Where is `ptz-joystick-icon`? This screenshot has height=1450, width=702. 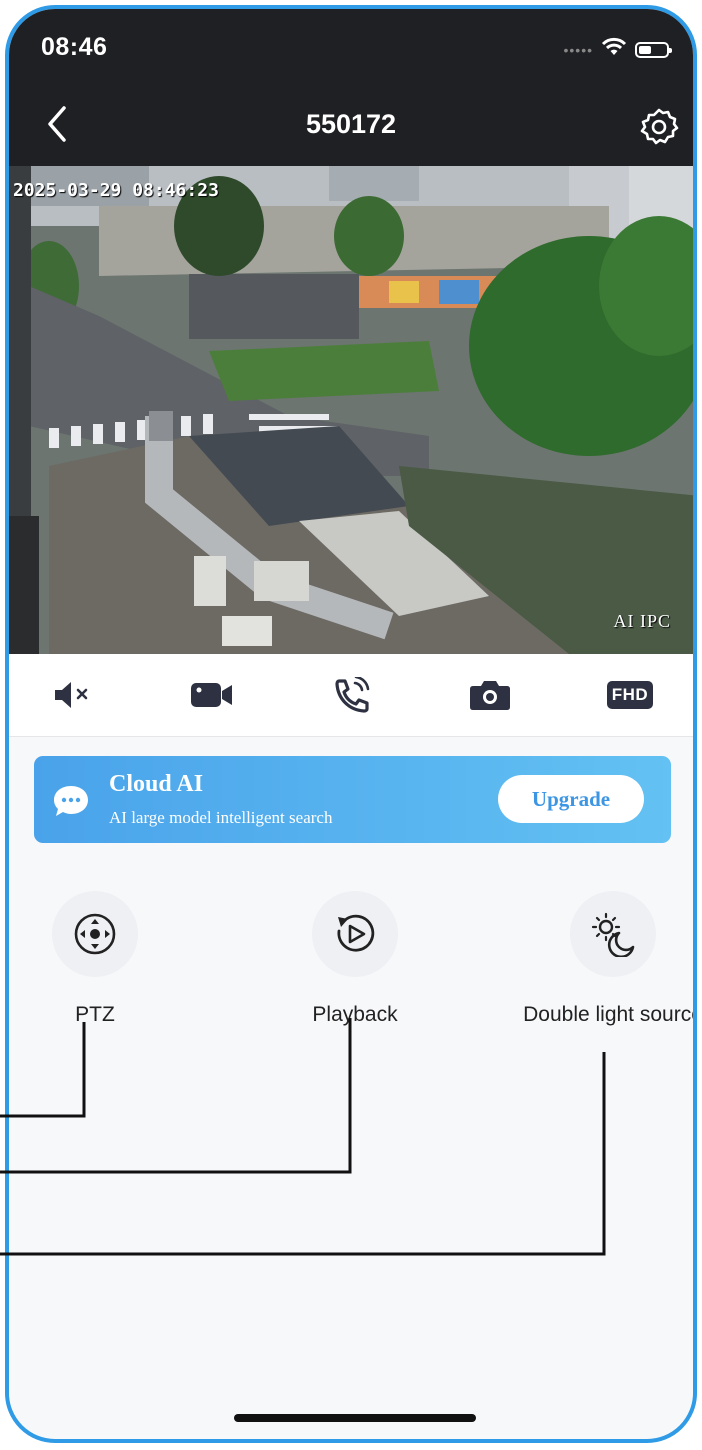
ptz-joystick-icon is located at coordinates (95, 934).